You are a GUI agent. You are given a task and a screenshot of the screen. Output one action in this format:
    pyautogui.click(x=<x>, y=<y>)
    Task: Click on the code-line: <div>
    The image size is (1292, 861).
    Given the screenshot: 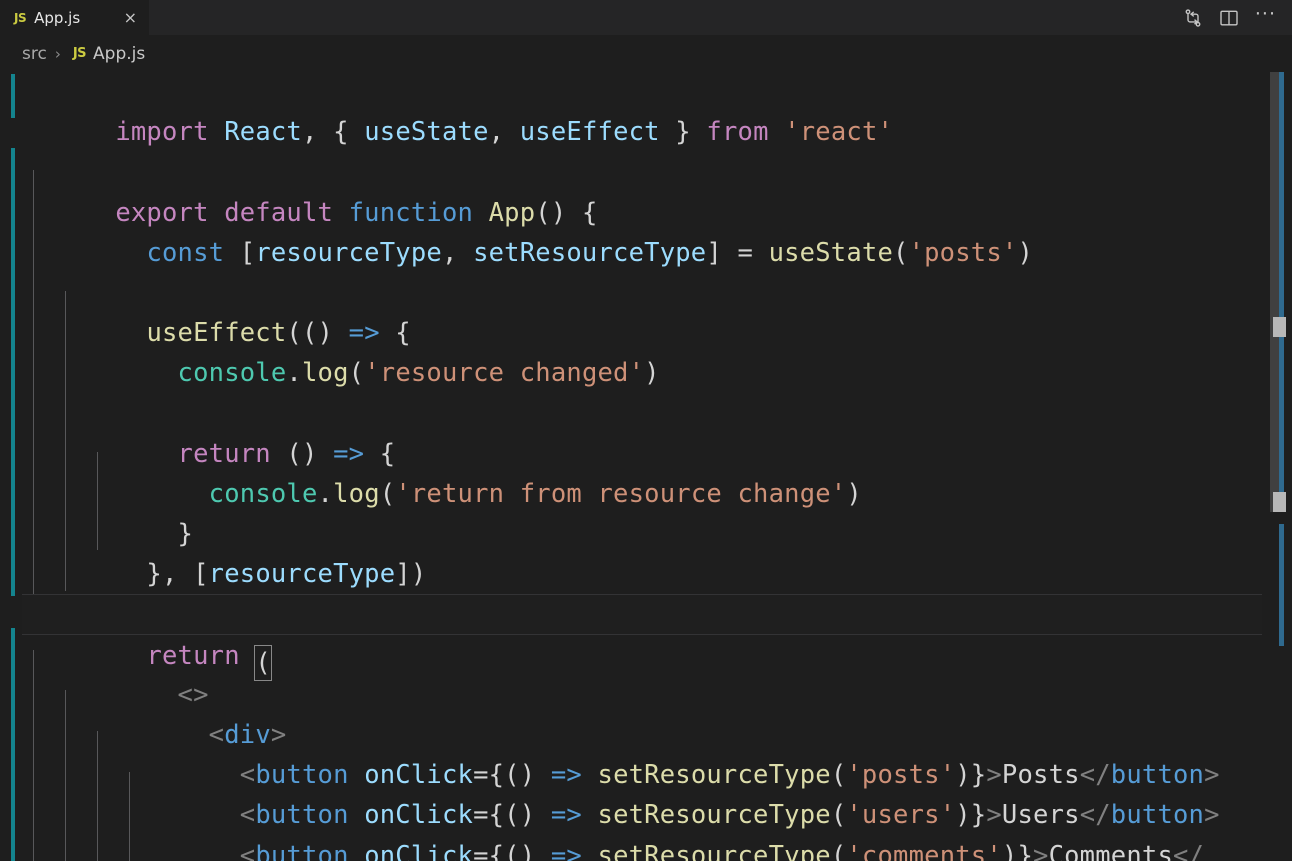 What is the action you would take?
    pyautogui.click(x=642, y=712)
    